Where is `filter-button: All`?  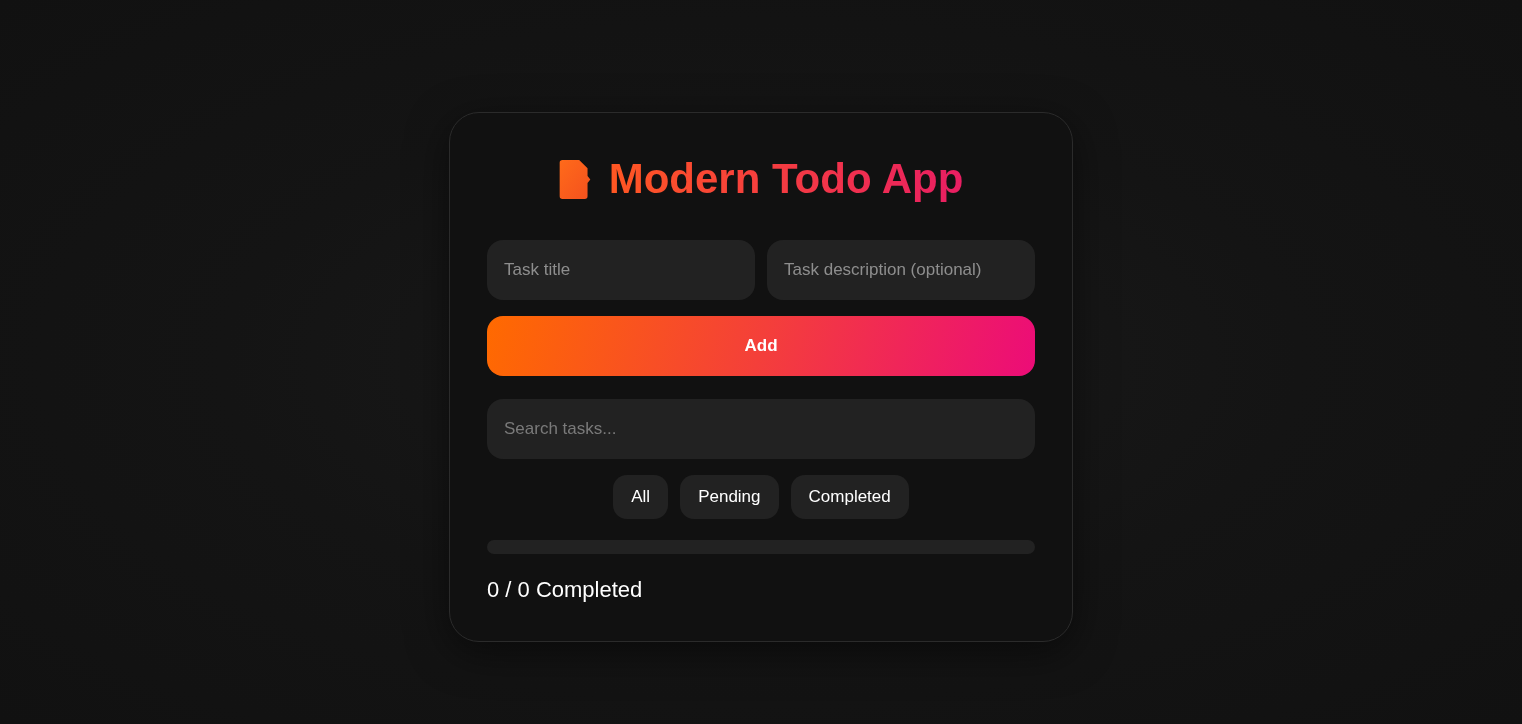
filter-button: All is located at coordinates (641, 497).